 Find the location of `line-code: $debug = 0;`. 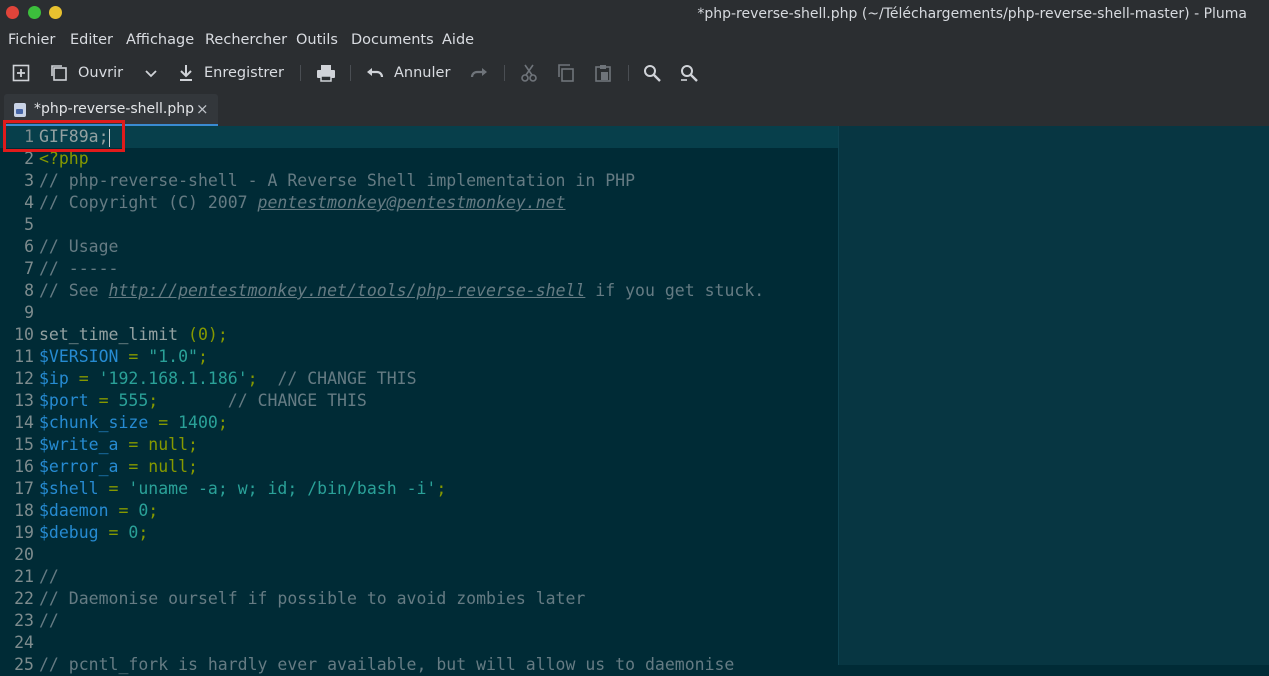

line-code: $debug = 0; is located at coordinates (93, 533).